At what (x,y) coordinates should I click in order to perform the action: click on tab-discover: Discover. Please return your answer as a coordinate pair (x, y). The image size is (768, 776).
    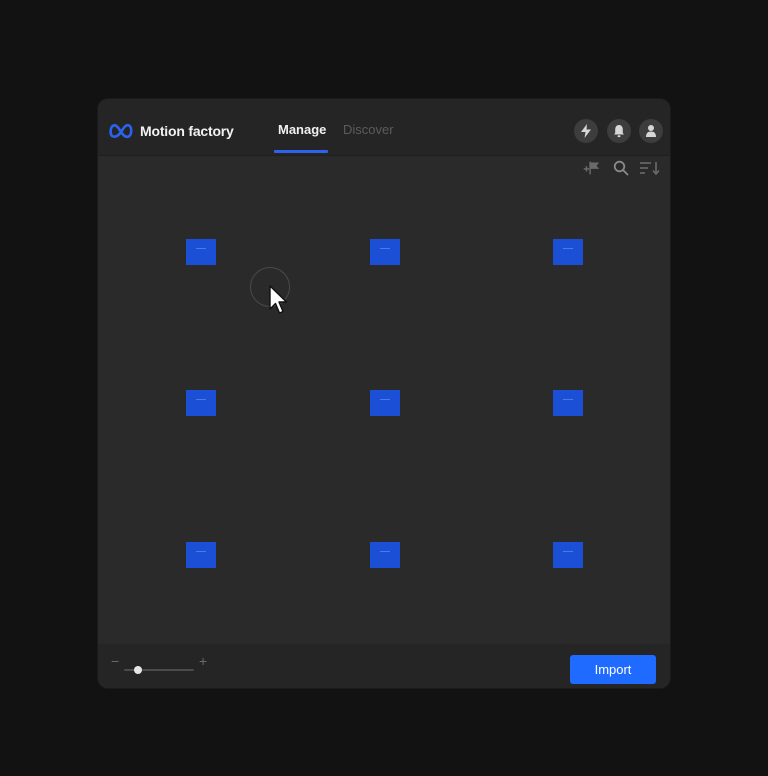
    Looking at the image, I should click on (368, 129).